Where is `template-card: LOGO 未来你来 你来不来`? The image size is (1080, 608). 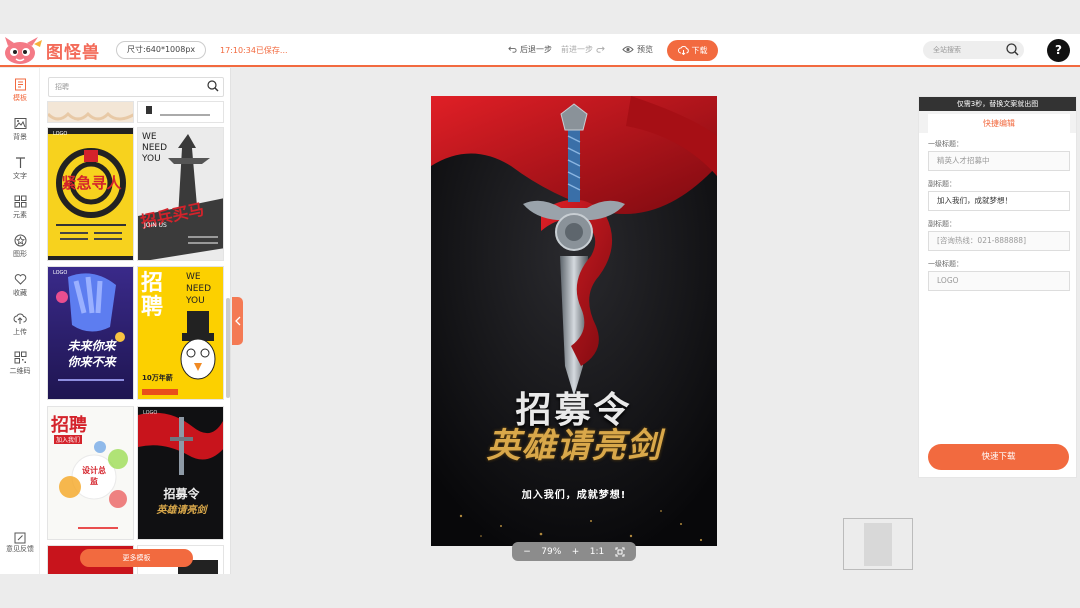 template-card: LOGO 未来你来 你来不来 is located at coordinates (90, 333).